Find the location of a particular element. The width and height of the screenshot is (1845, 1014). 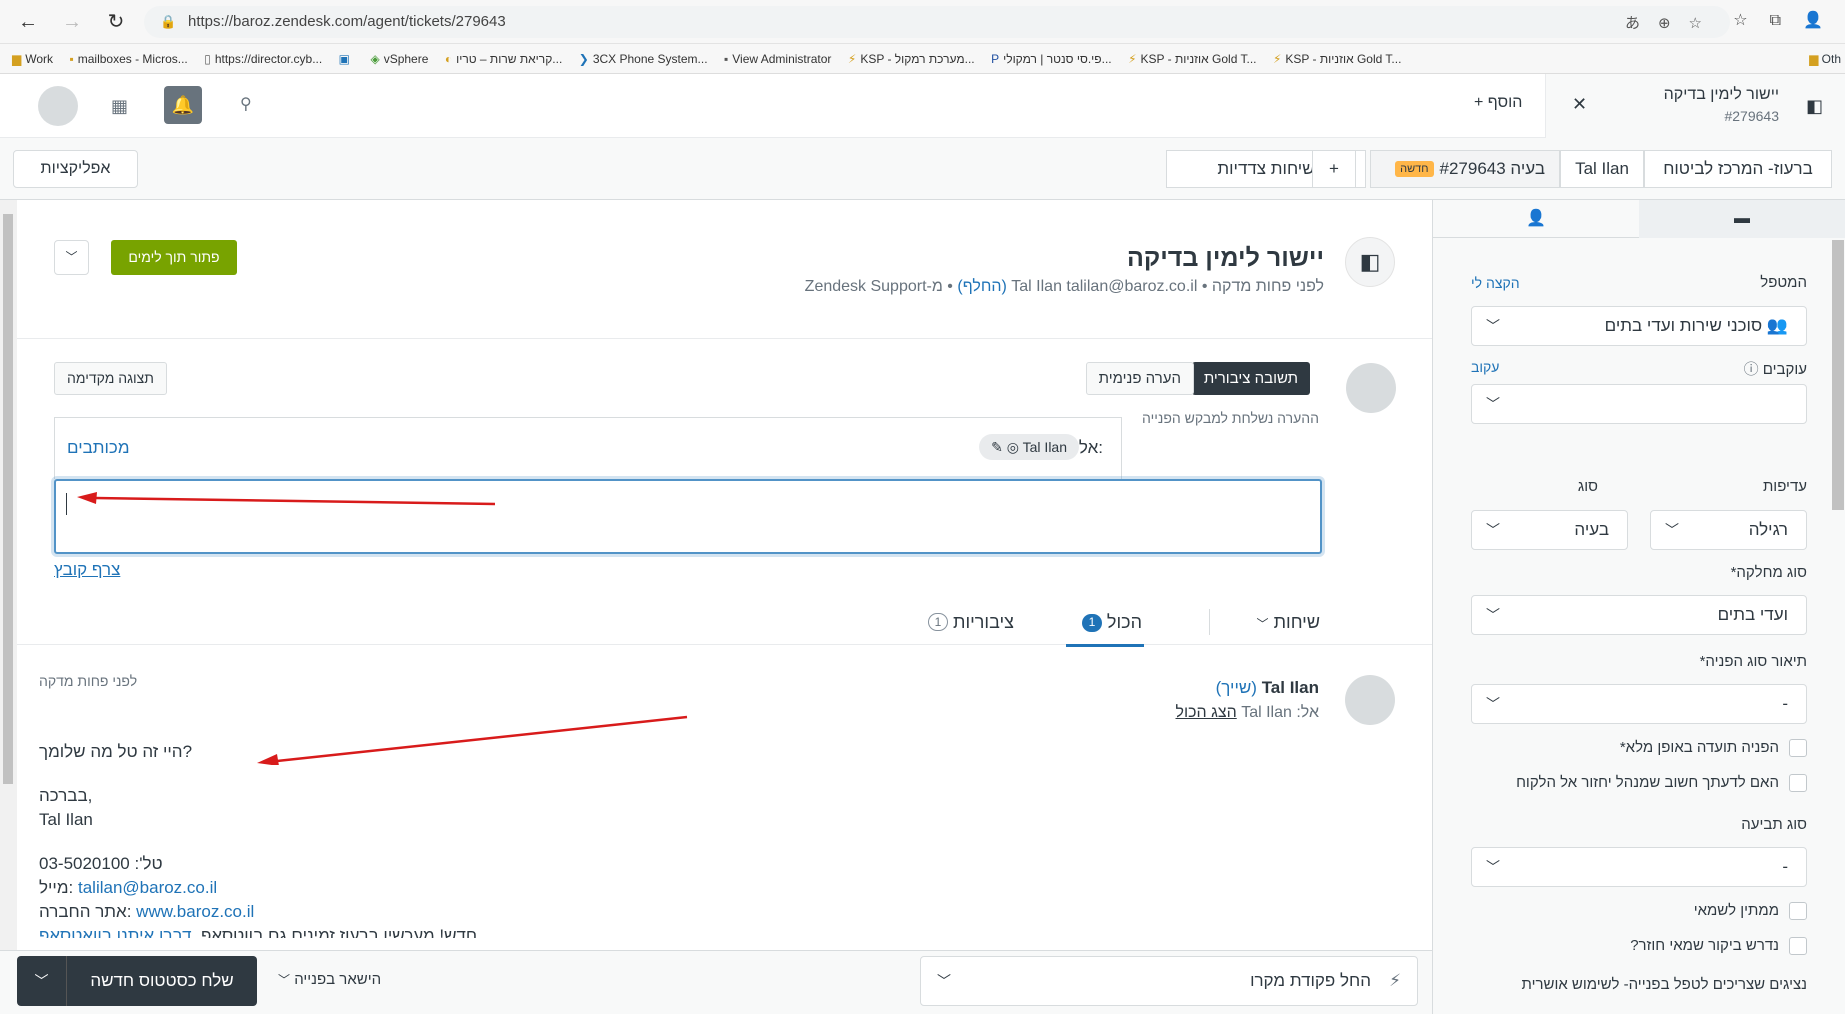

assign-to-me-link: הקצה לי is located at coordinates (1495, 283).